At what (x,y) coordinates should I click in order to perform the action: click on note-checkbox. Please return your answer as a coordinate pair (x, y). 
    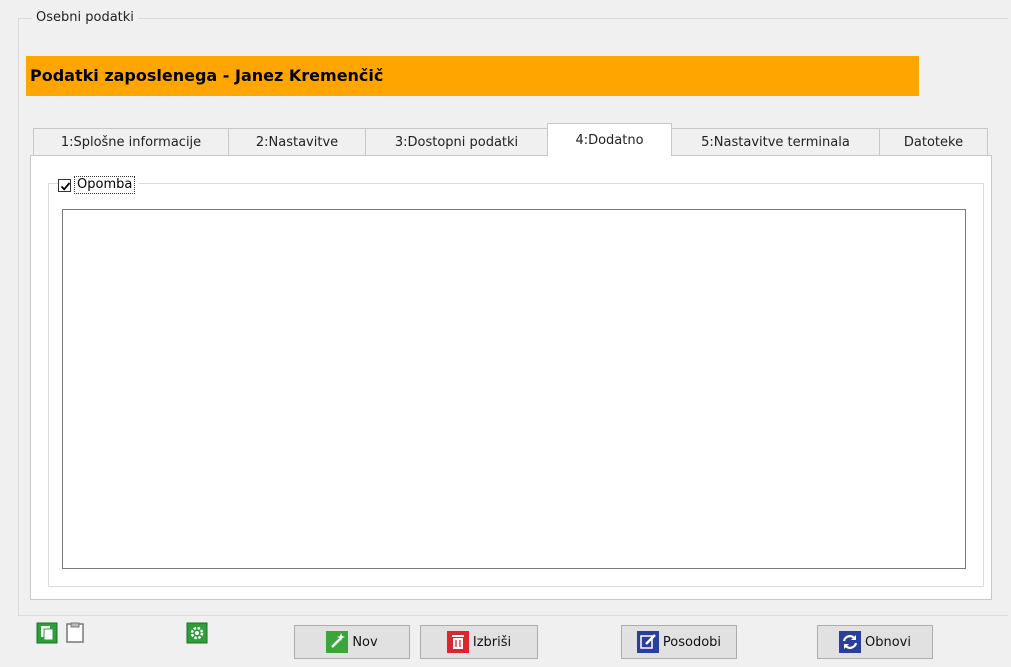
    Looking at the image, I should click on (64, 185).